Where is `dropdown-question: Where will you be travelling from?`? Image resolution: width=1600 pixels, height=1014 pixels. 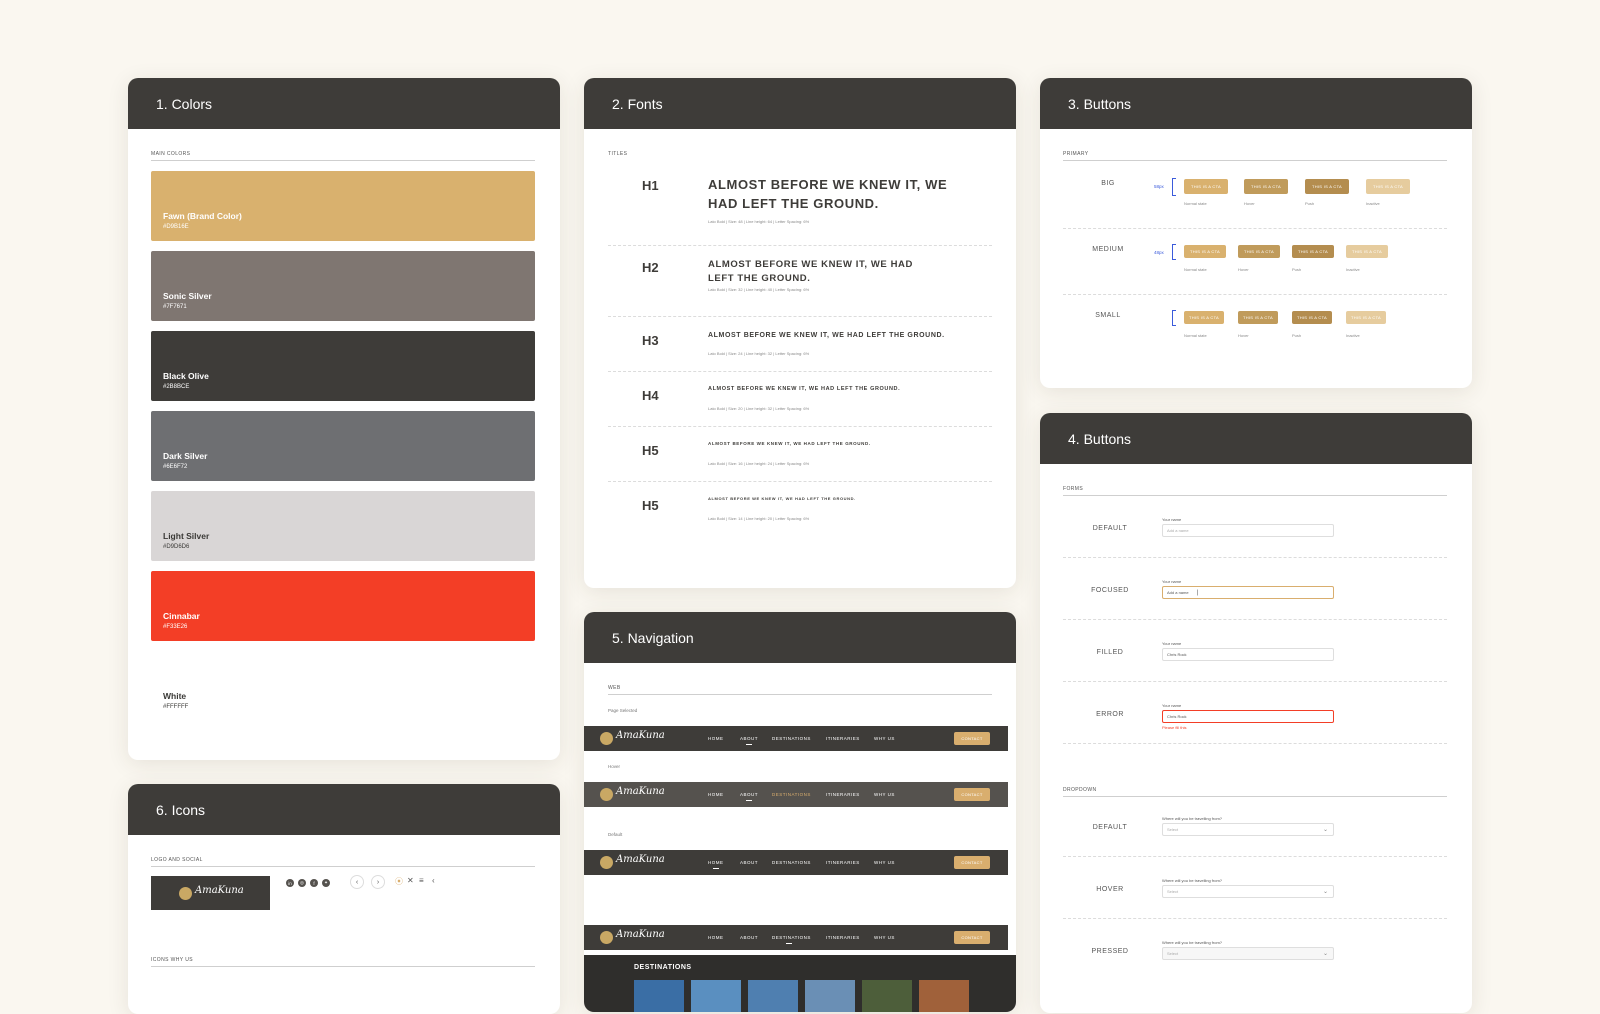
dropdown-question: Where will you be travelling from? is located at coordinates (1192, 818).